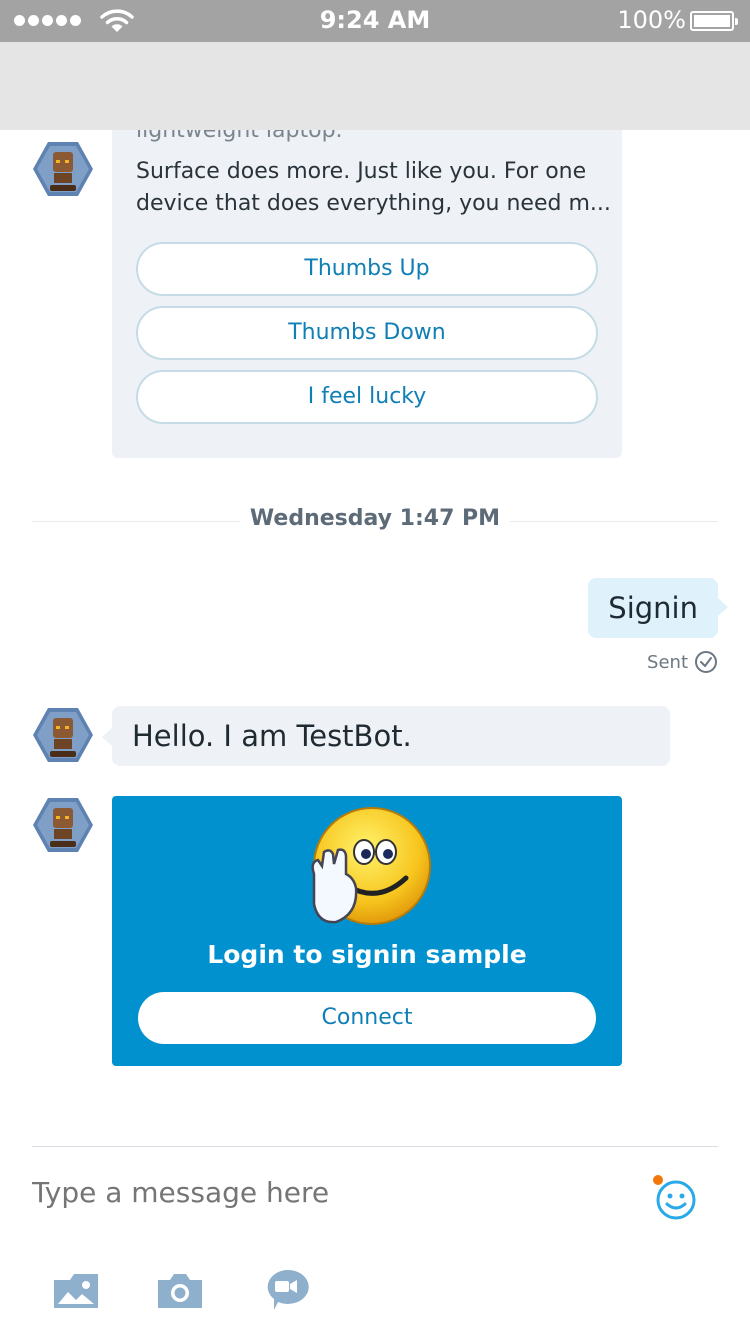 Image resolution: width=750 pixels, height=1334 pixels. Describe the element at coordinates (367, 269) in the screenshot. I see `thumbs-up-button: Thumbs Up` at that location.